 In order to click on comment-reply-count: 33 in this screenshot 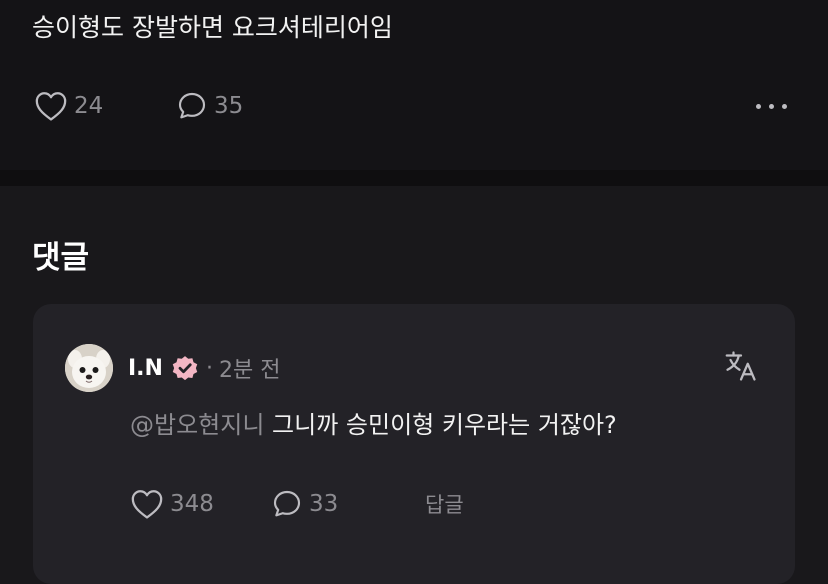, I will do `click(324, 504)`.